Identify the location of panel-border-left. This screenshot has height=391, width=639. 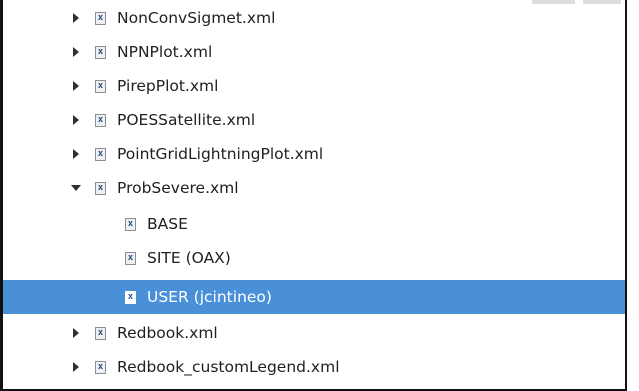
(1, 195).